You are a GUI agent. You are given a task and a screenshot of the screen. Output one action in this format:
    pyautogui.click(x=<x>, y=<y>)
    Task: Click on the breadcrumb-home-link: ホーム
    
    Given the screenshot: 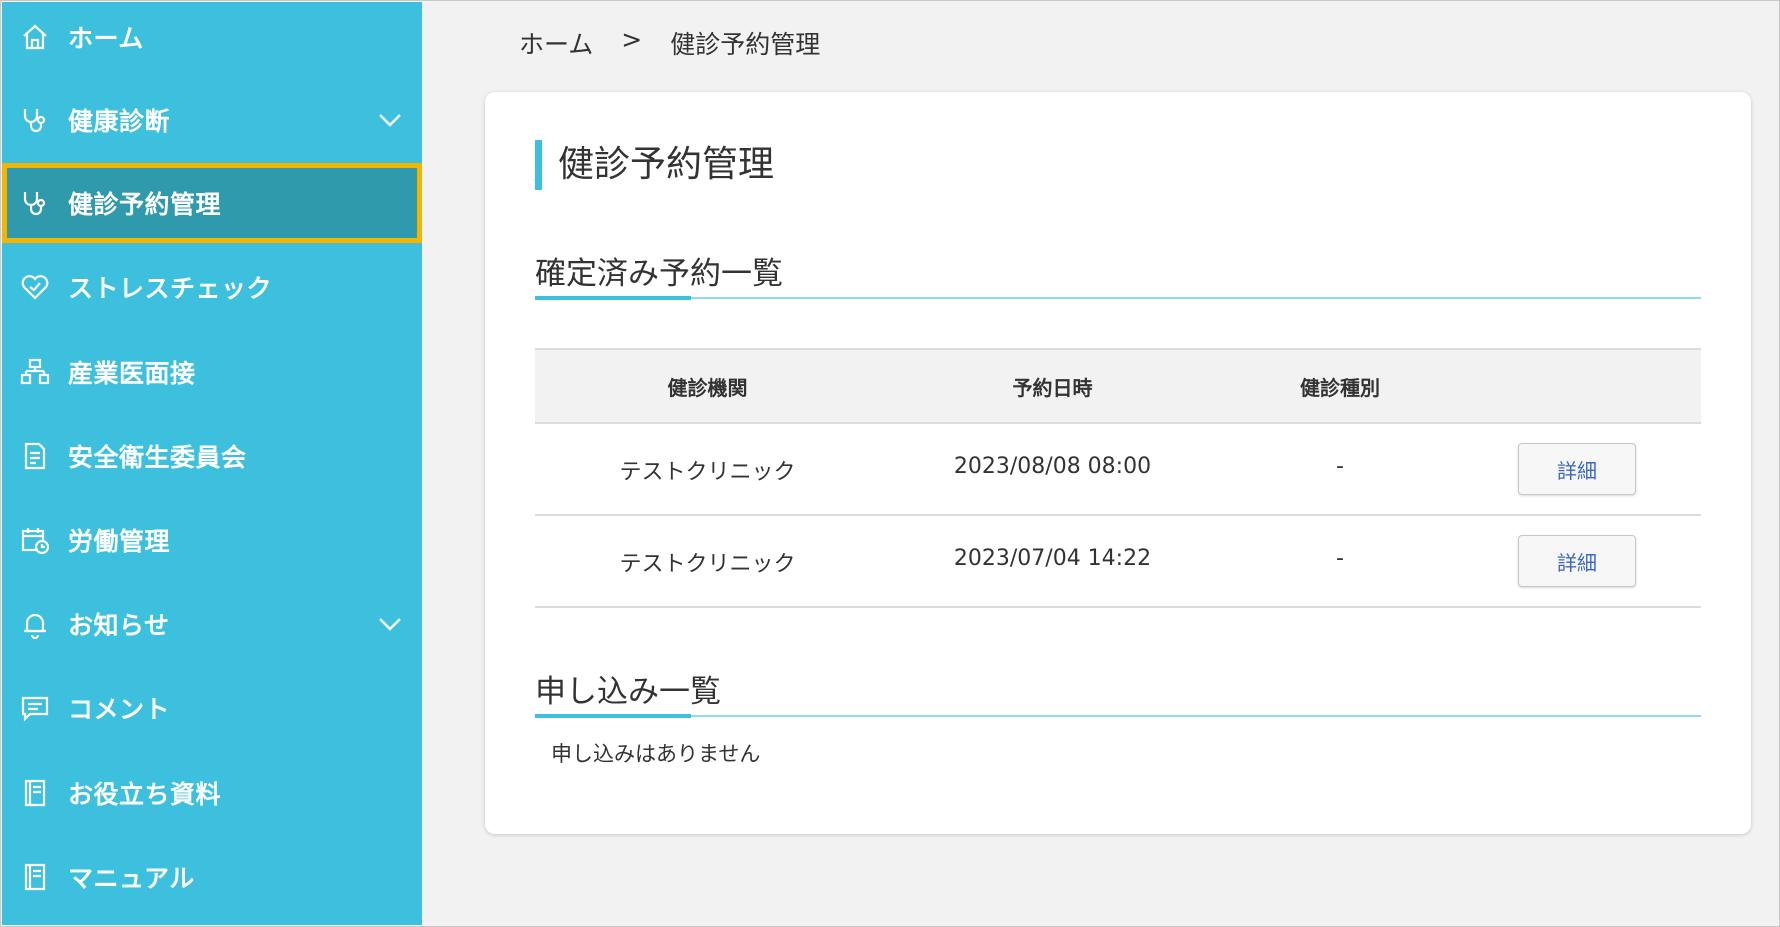 What is the action you would take?
    pyautogui.click(x=556, y=43)
    